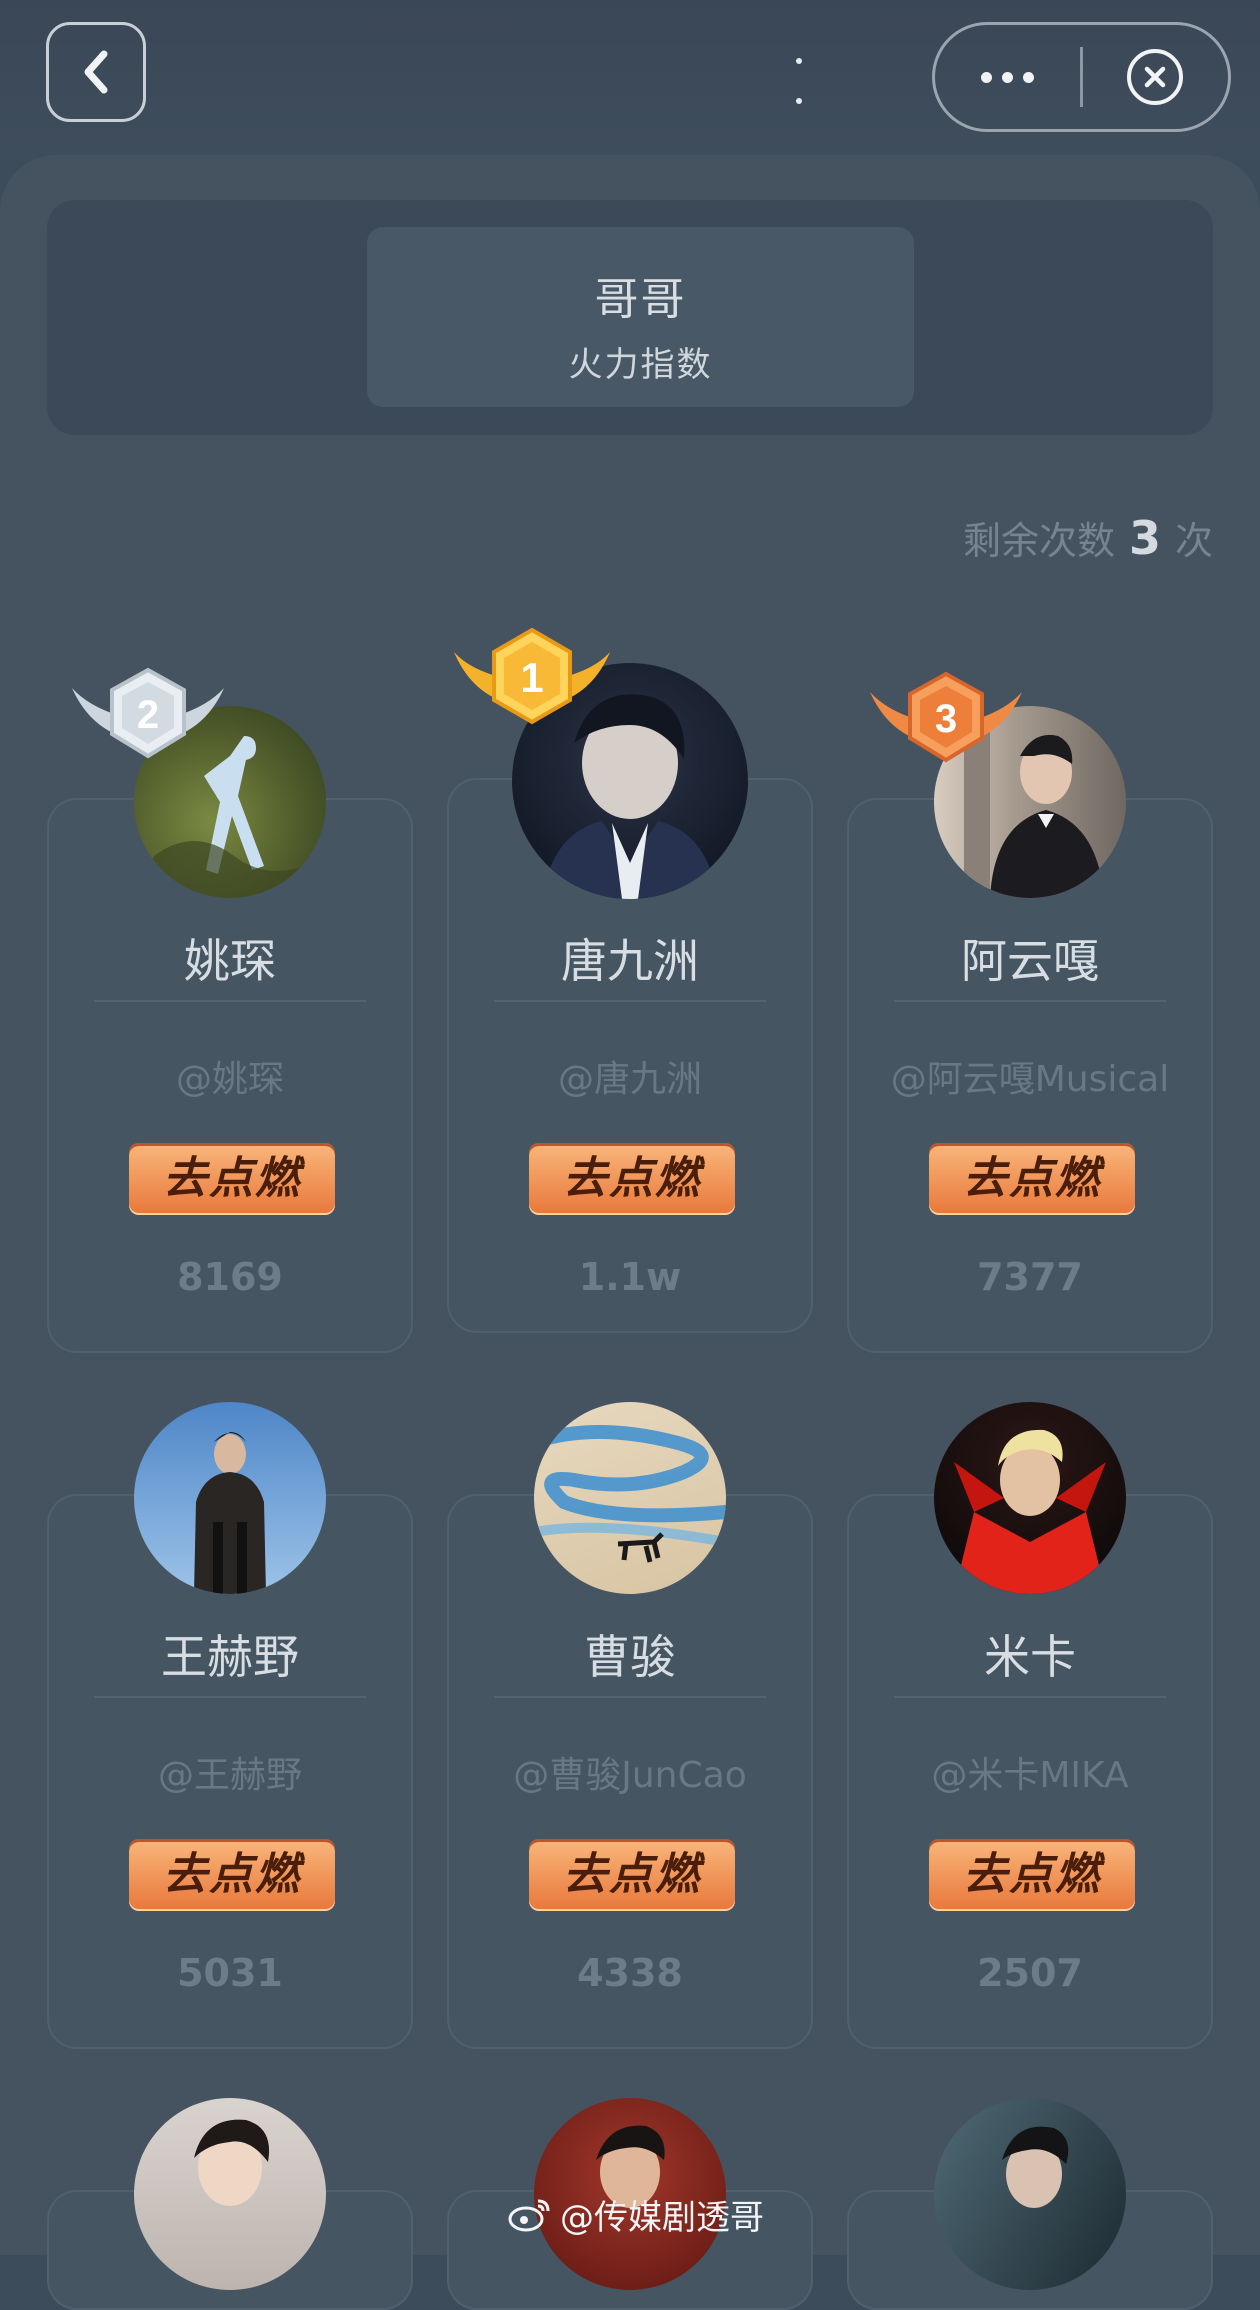 This screenshot has height=2310, width=1260. I want to click on rank-badge-silver: 2, so click(148, 718).